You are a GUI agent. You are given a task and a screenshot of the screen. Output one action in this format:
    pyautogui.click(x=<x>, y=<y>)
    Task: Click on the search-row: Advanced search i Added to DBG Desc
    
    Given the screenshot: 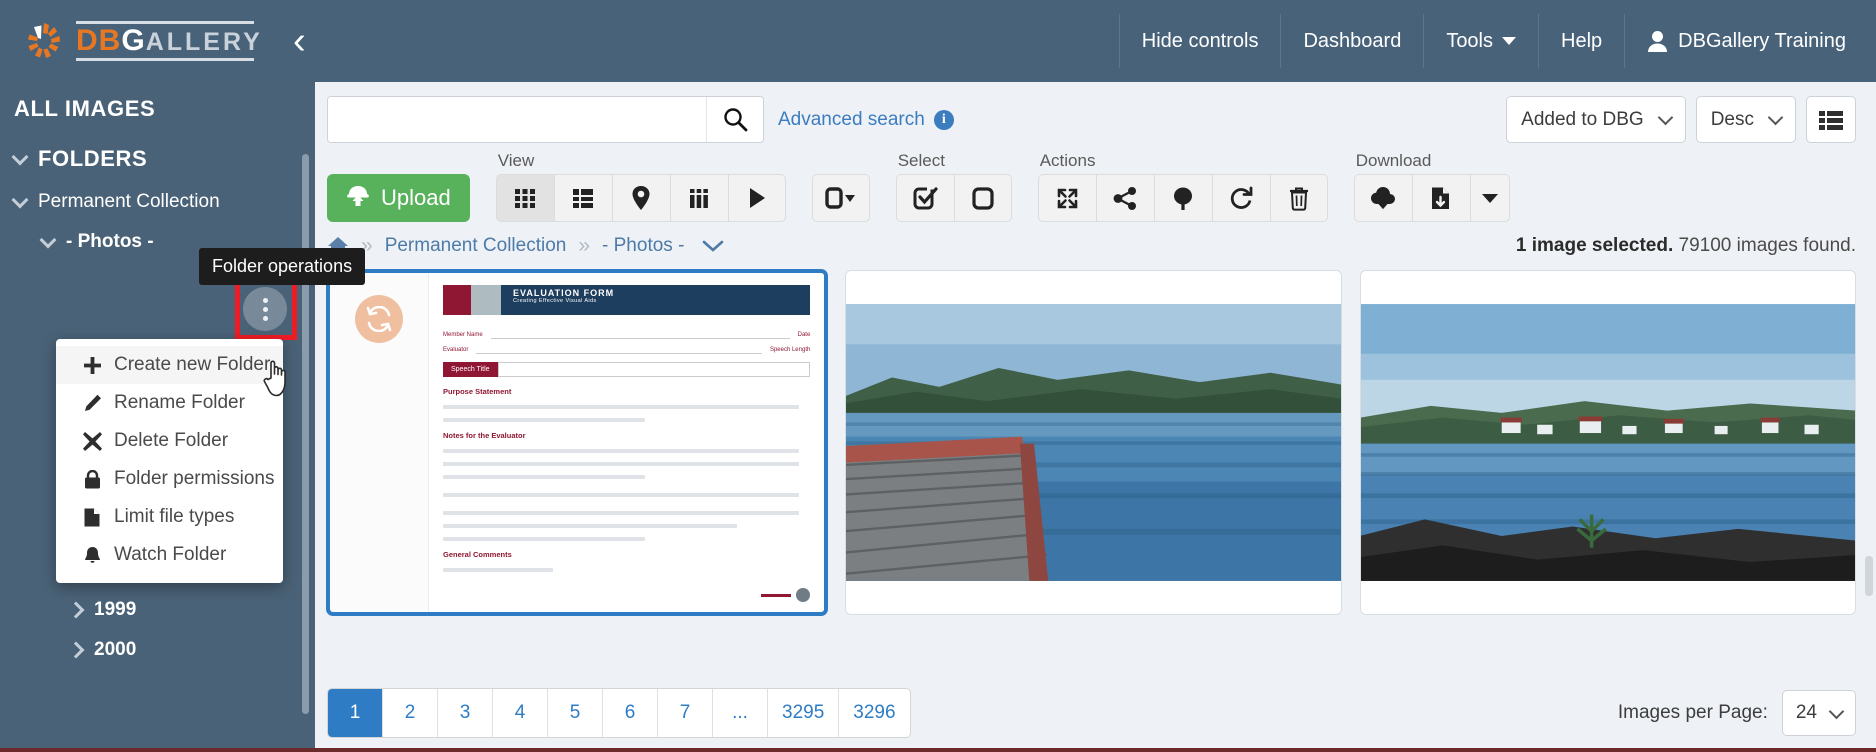 What is the action you would take?
    pyautogui.click(x=1095, y=115)
    